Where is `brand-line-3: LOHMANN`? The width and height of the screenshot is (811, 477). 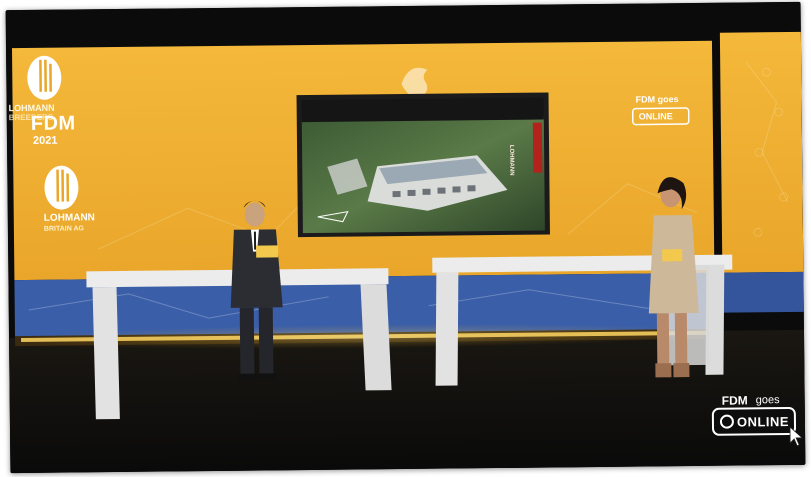 brand-line-3: LOHMANN is located at coordinates (69, 218).